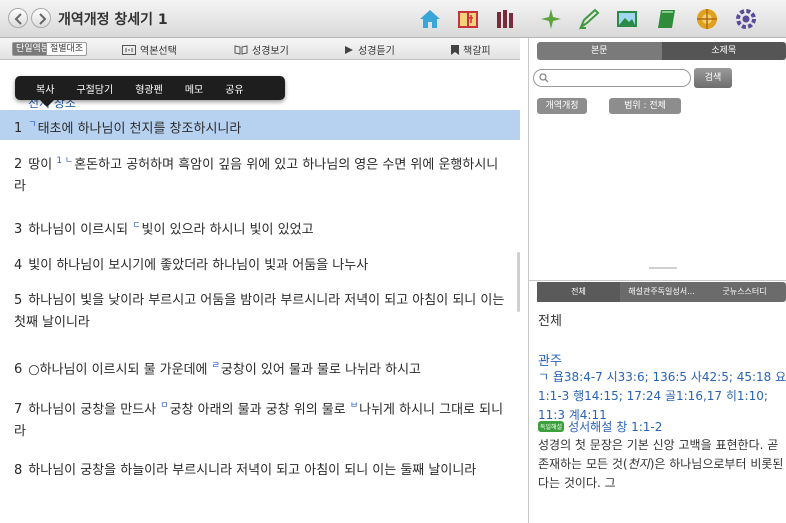 The image size is (786, 523). Describe the element at coordinates (667, 19) in the screenshot. I see `book-green-icon` at that location.